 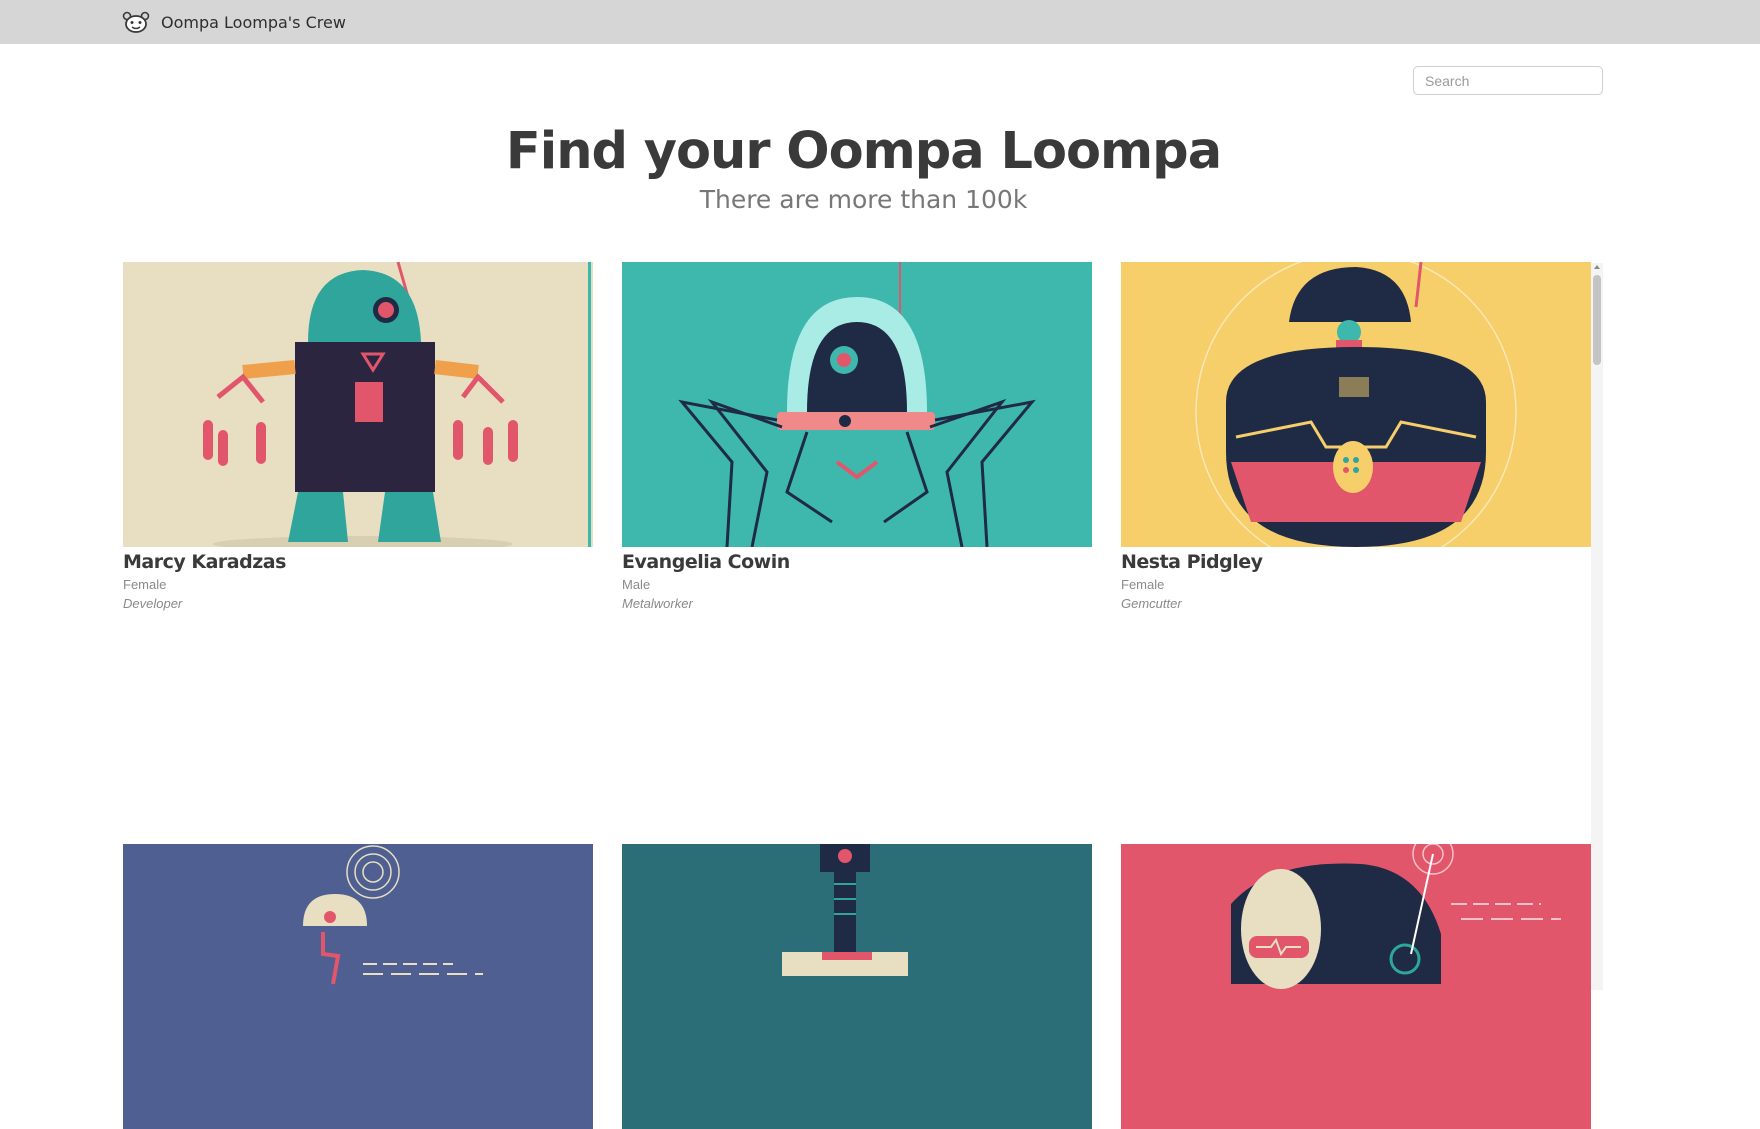 I want to click on oompa-face-icon, so click(x=136, y=22).